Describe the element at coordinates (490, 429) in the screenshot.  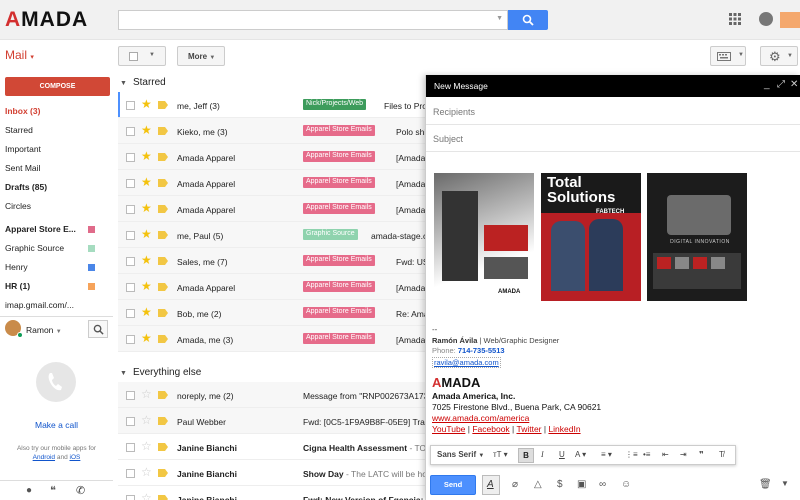
I see `facebook-link: Facebook` at that location.